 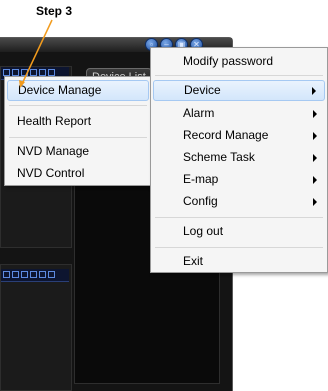 What do you see at coordinates (54, 11) in the screenshot?
I see `step-3-label: Step 3` at bounding box center [54, 11].